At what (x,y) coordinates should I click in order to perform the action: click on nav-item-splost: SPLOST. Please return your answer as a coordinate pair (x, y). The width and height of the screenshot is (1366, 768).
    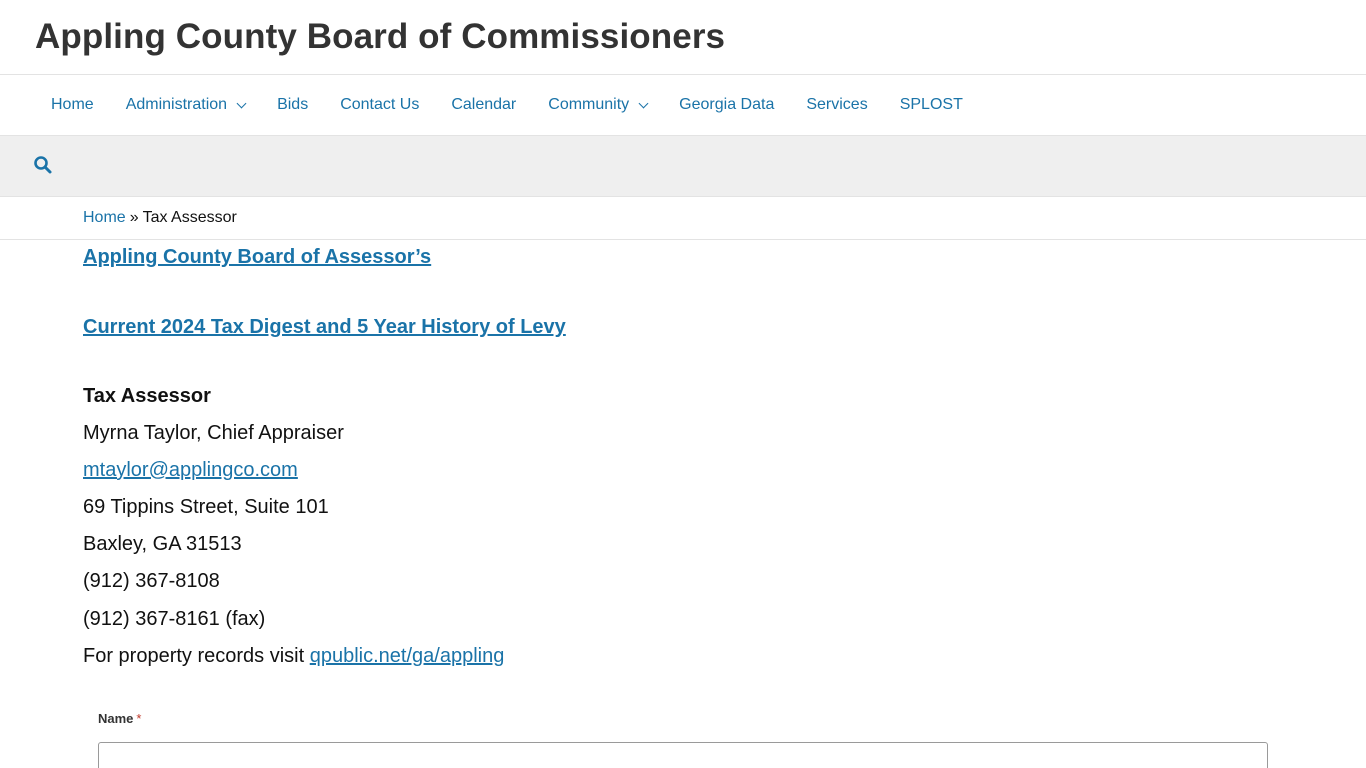
    Looking at the image, I should click on (931, 105).